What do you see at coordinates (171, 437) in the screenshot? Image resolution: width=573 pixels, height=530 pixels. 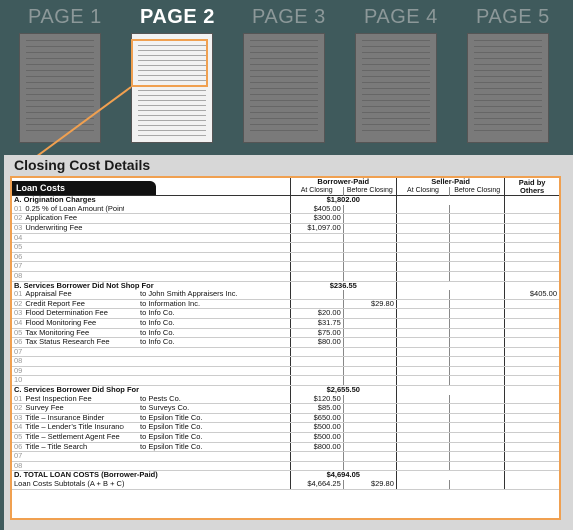 I see `payee: to Epsilon Title Co.` at bounding box center [171, 437].